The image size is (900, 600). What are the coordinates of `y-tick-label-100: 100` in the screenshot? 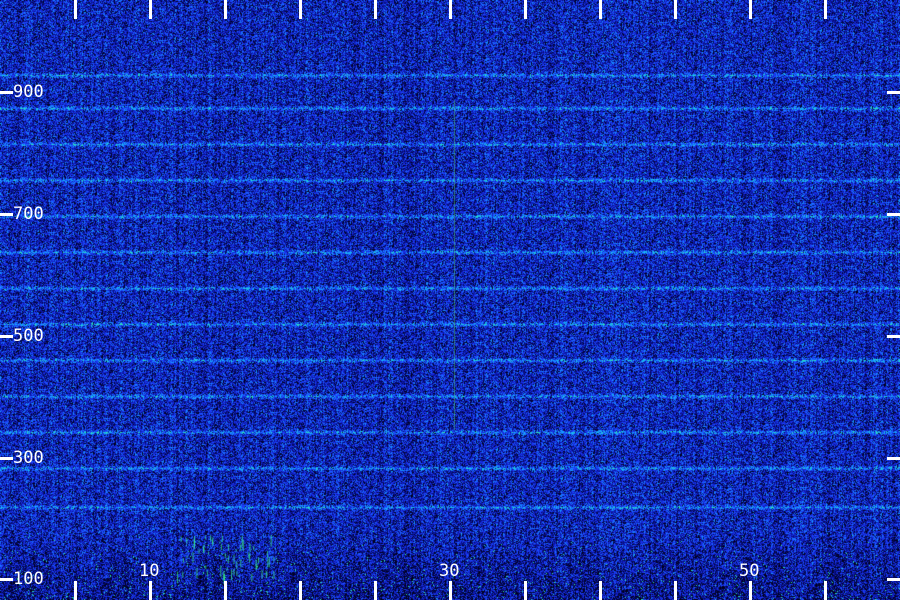 It's located at (28, 579).